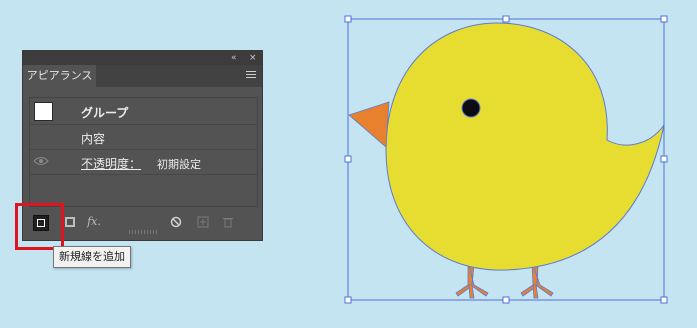 The image size is (697, 328). I want to click on handle-bottom-center, so click(506, 300).